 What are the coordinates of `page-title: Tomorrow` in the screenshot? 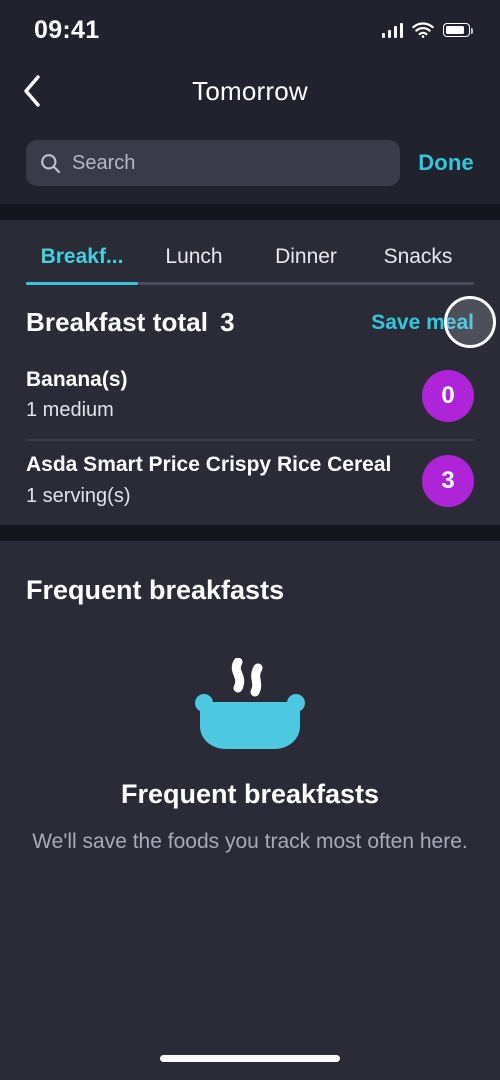 It's located at (250, 90).